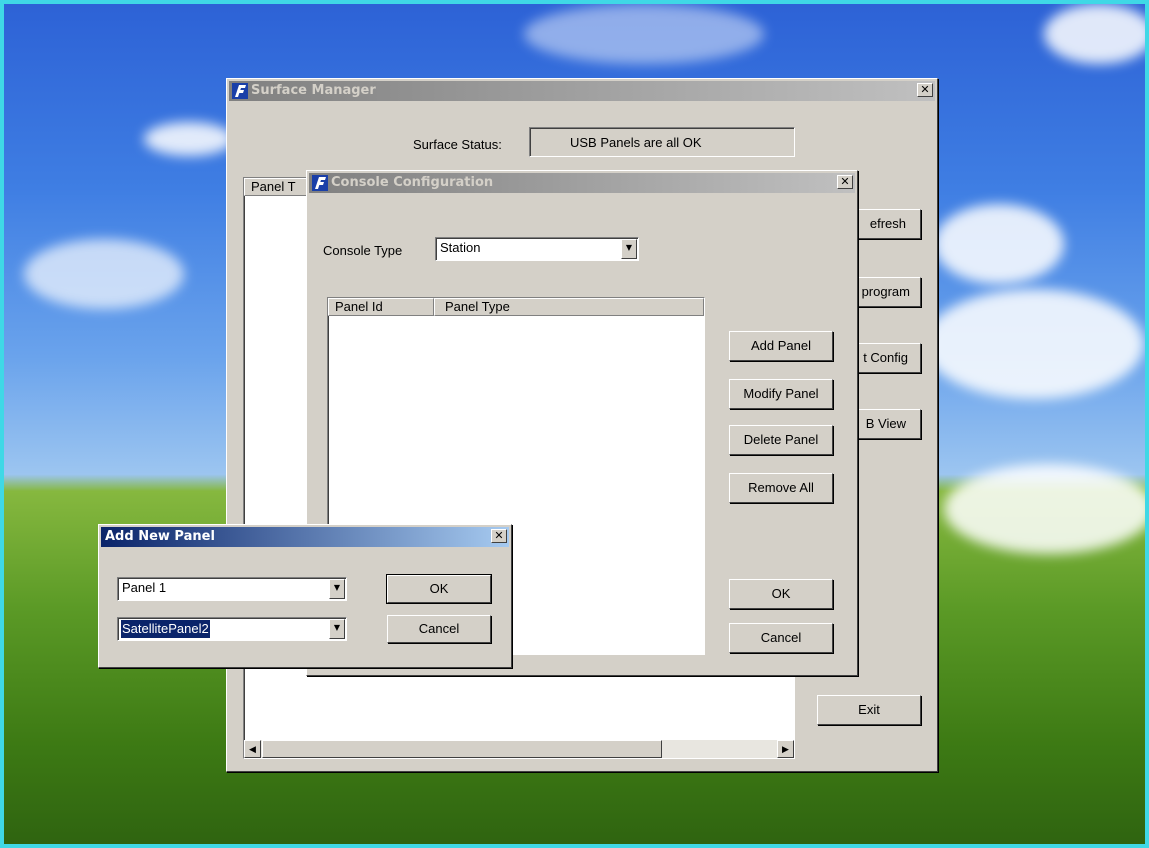 Image resolution: width=1149 pixels, height=848 pixels. What do you see at coordinates (313, 90) in the screenshot?
I see `window-title: Surface Manager` at bounding box center [313, 90].